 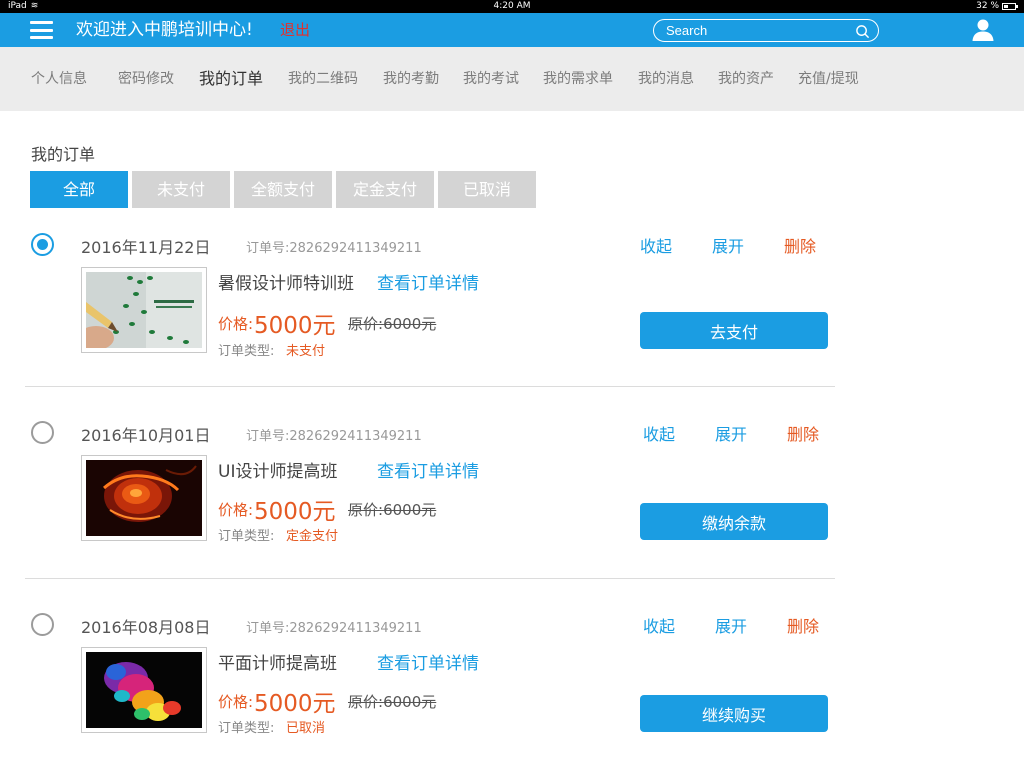 I want to click on order-type-value: 定金支付, so click(x=312, y=536).